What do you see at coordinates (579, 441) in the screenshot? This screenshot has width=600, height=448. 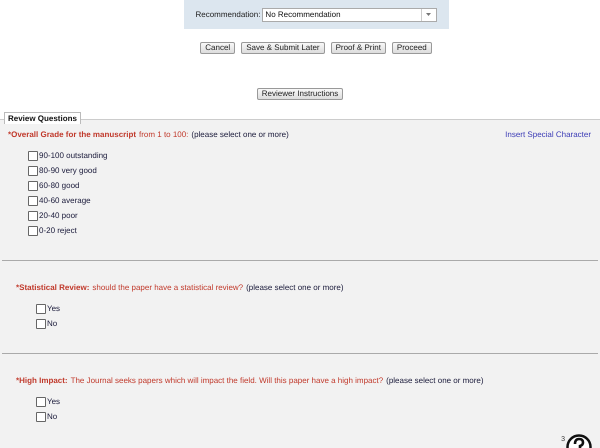 I see `help-icon` at bounding box center [579, 441].